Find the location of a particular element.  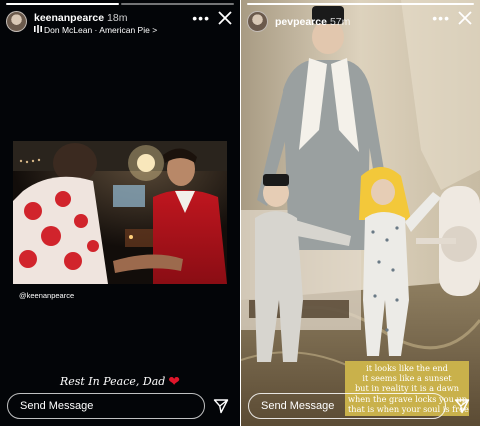

username: keenanpearce 18m is located at coordinates (80, 18).